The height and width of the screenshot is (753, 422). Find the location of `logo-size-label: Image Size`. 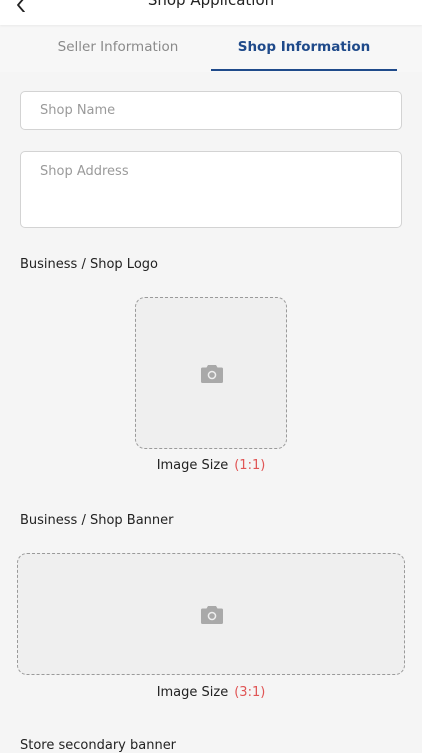

logo-size-label: Image Size is located at coordinates (192, 465).